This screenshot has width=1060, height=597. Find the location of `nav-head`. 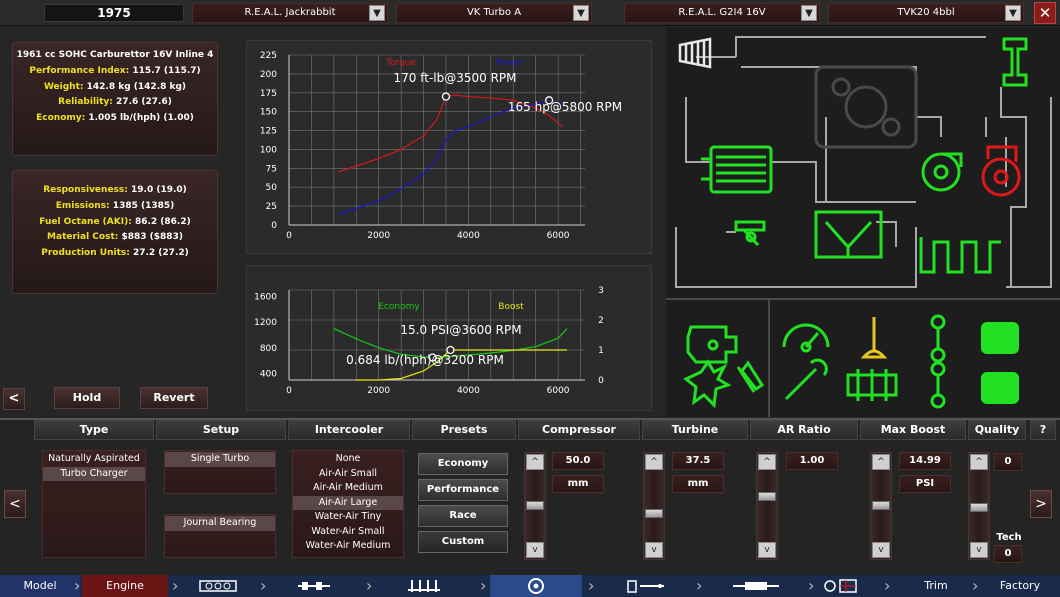

nav-head is located at coordinates (314, 586).